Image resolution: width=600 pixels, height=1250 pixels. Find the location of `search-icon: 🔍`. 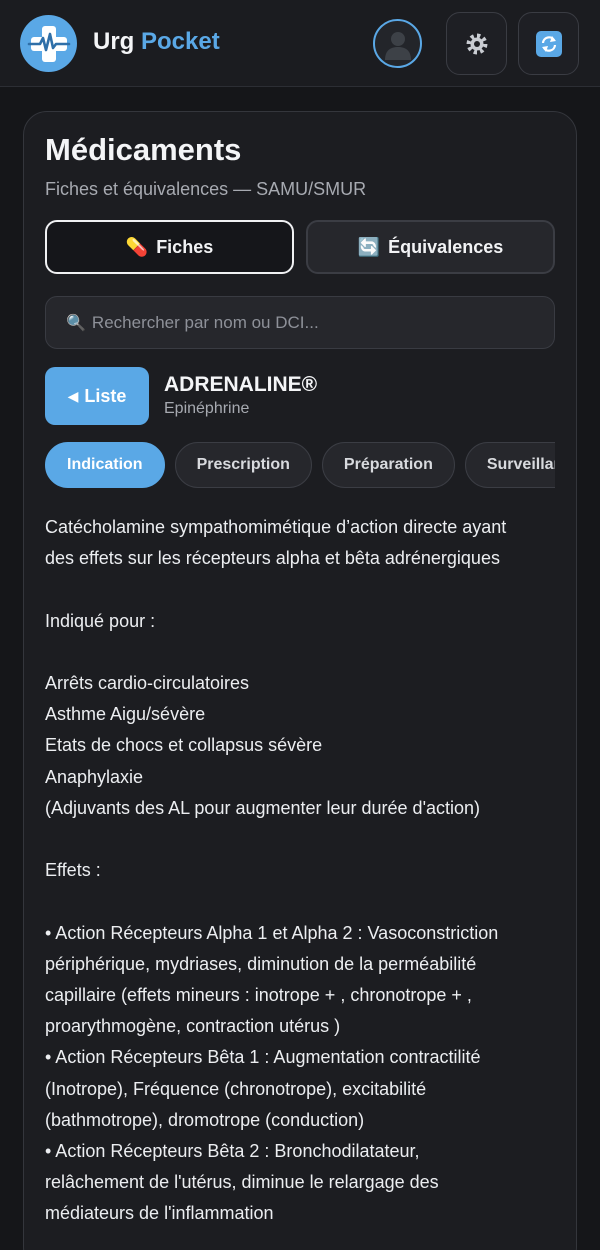

search-icon: 🔍 is located at coordinates (76, 323).